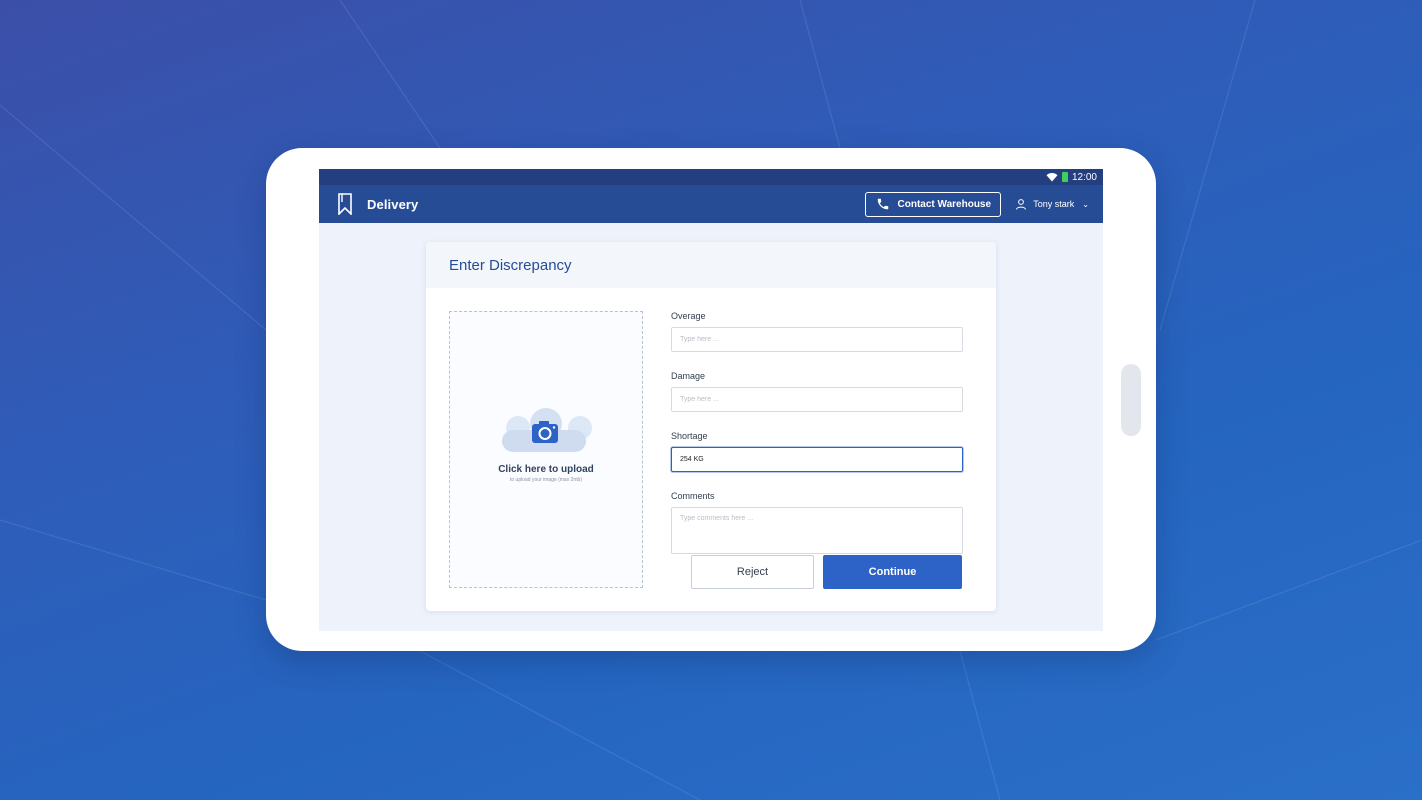 The width and height of the screenshot is (1422, 800). Describe the element at coordinates (689, 436) in the screenshot. I see `shortage-label: Shortage` at that location.